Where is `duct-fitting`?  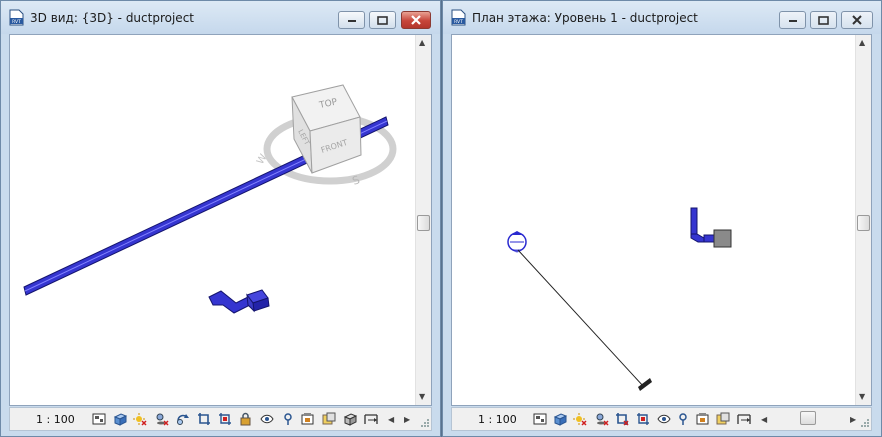
duct-fitting is located at coordinates (239, 301).